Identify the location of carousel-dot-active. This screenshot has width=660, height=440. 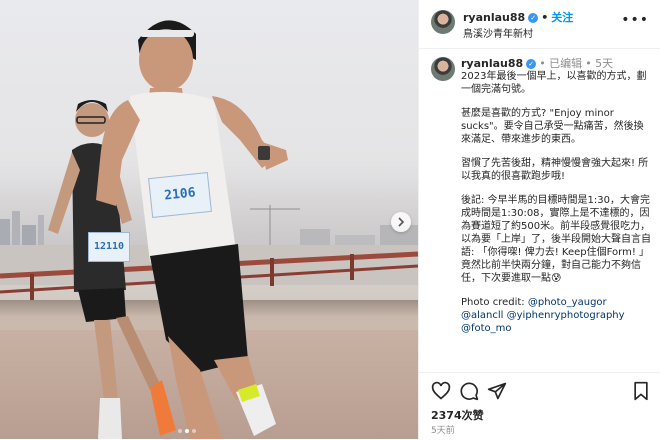
(187, 431).